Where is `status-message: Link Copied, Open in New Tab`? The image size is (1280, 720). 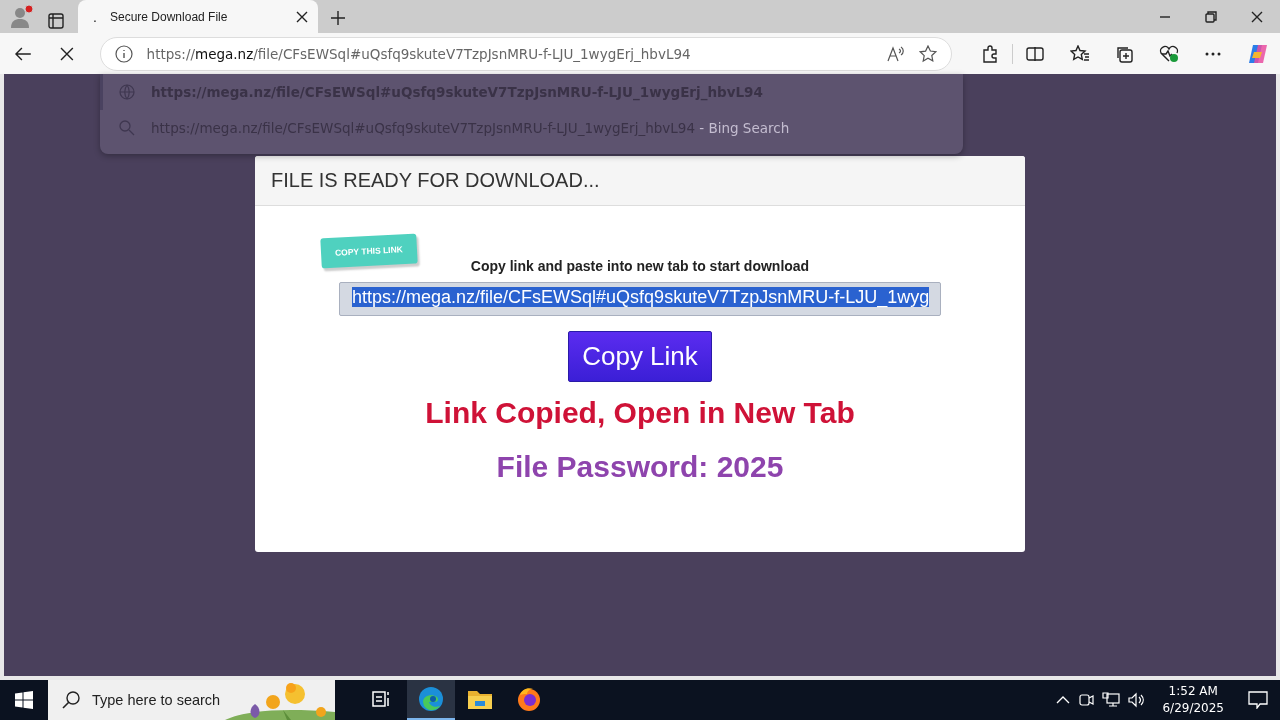 status-message: Link Copied, Open in New Tab is located at coordinates (640, 413).